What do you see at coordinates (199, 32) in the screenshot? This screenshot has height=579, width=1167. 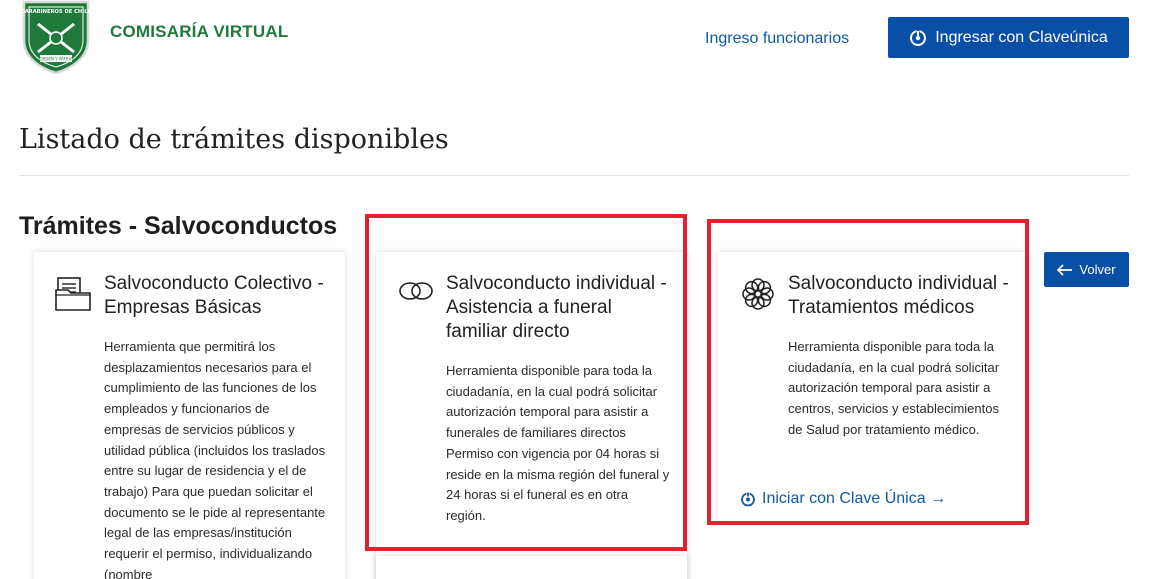 I see `brand-title: COMISARÍA VIRTUAL` at bounding box center [199, 32].